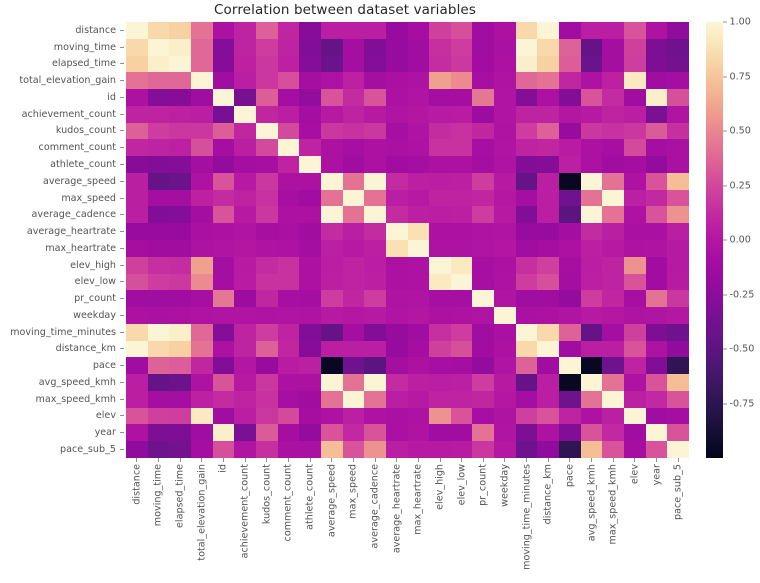 The height and width of the screenshot is (583, 760). What do you see at coordinates (105, 433) in the screenshot?
I see `y-axis-tick-label: year` at bounding box center [105, 433].